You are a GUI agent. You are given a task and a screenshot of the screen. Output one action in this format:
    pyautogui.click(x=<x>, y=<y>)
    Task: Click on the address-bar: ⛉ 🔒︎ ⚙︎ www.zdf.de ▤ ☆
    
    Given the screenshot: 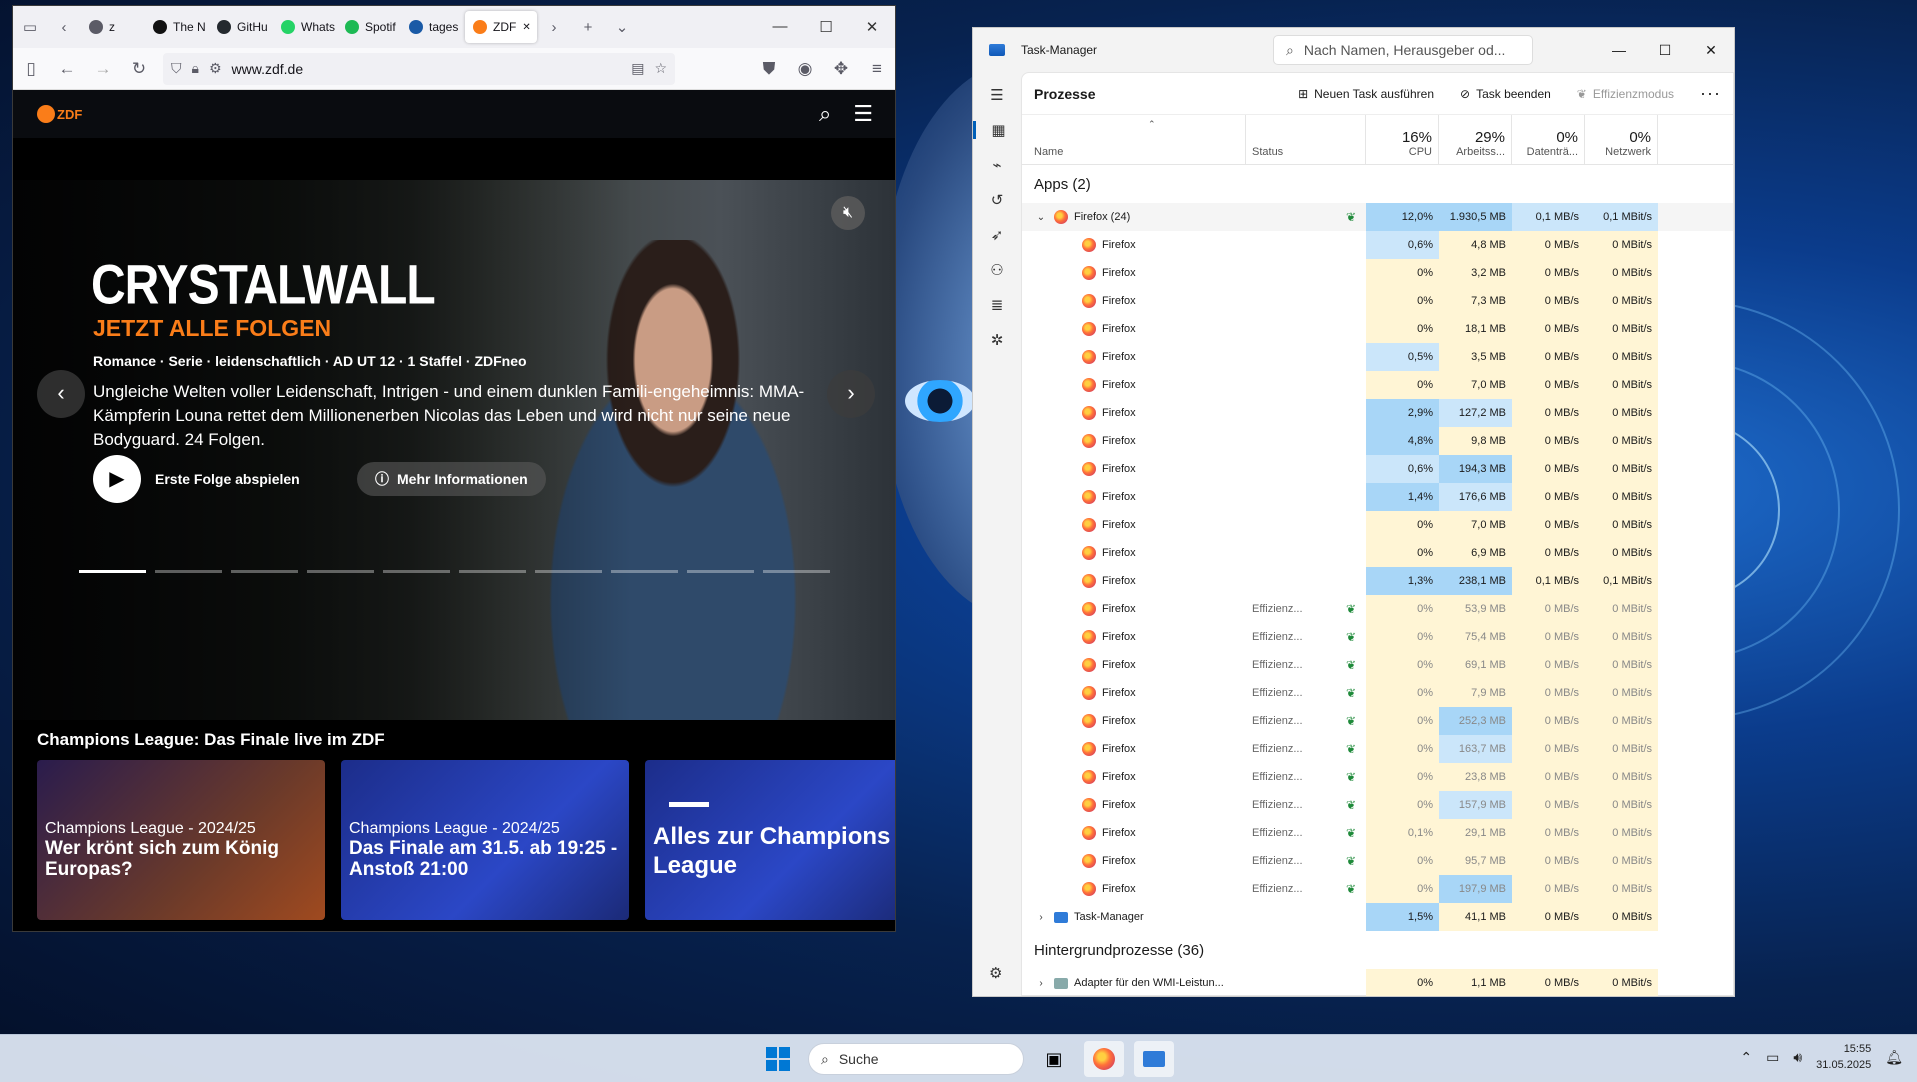 What is the action you would take?
    pyautogui.click(x=419, y=68)
    